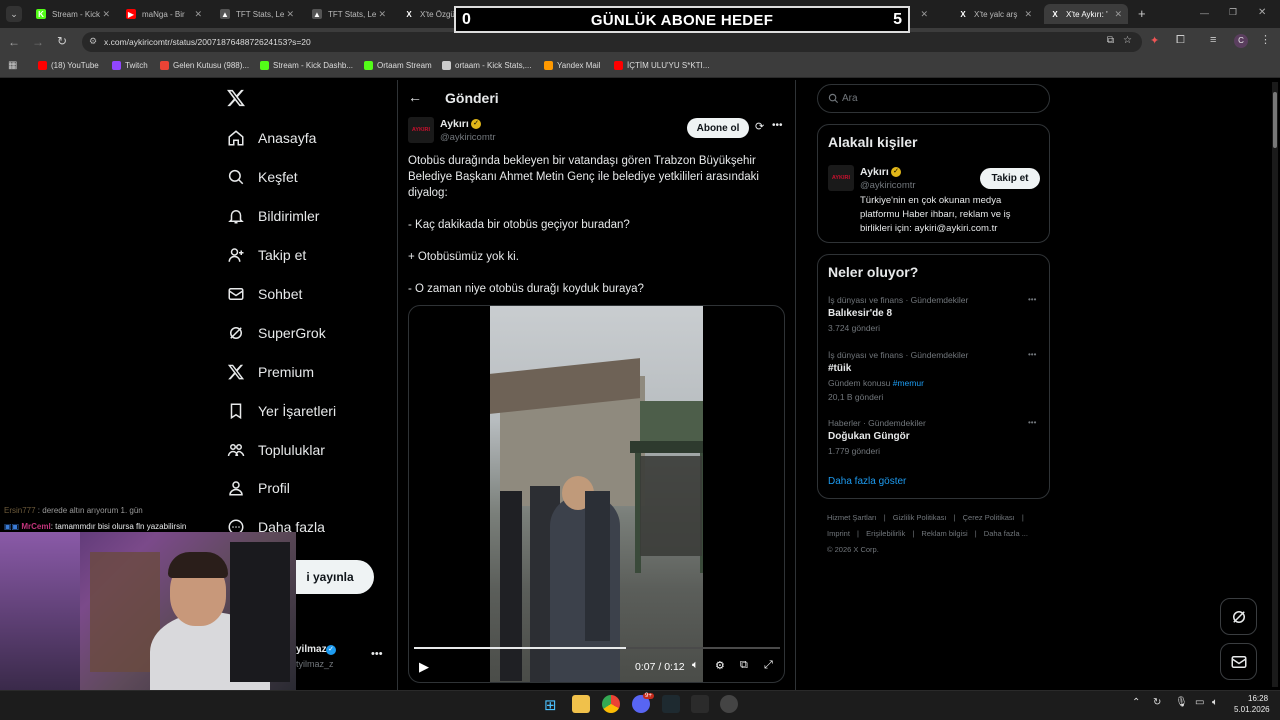 Image resolution: width=1280 pixels, height=720 pixels. Describe the element at coordinates (236, 100) in the screenshot. I see `x-logo-icon` at that location.